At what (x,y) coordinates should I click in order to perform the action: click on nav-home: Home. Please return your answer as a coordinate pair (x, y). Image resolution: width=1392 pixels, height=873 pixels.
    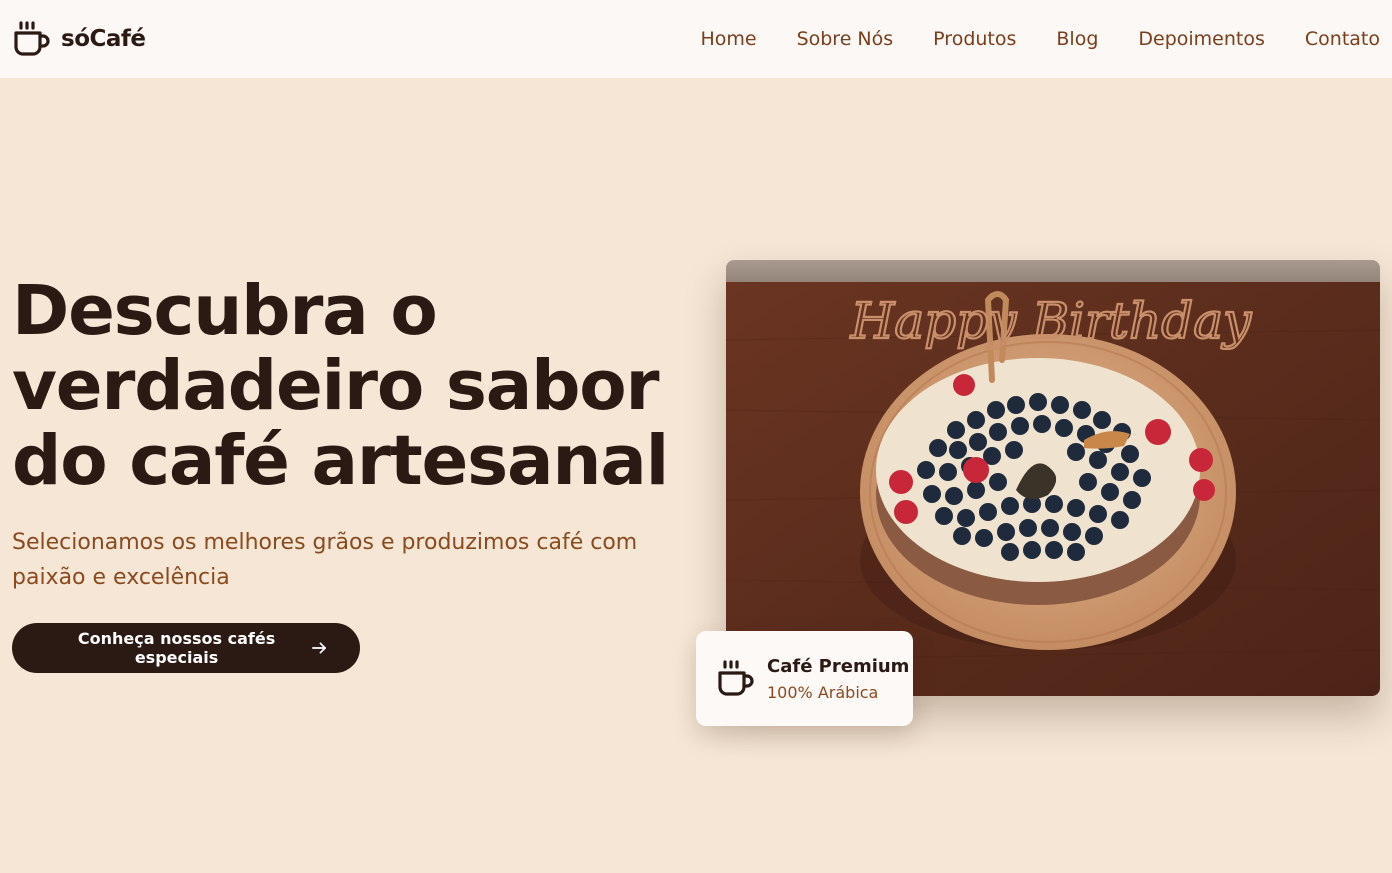
    Looking at the image, I should click on (728, 39).